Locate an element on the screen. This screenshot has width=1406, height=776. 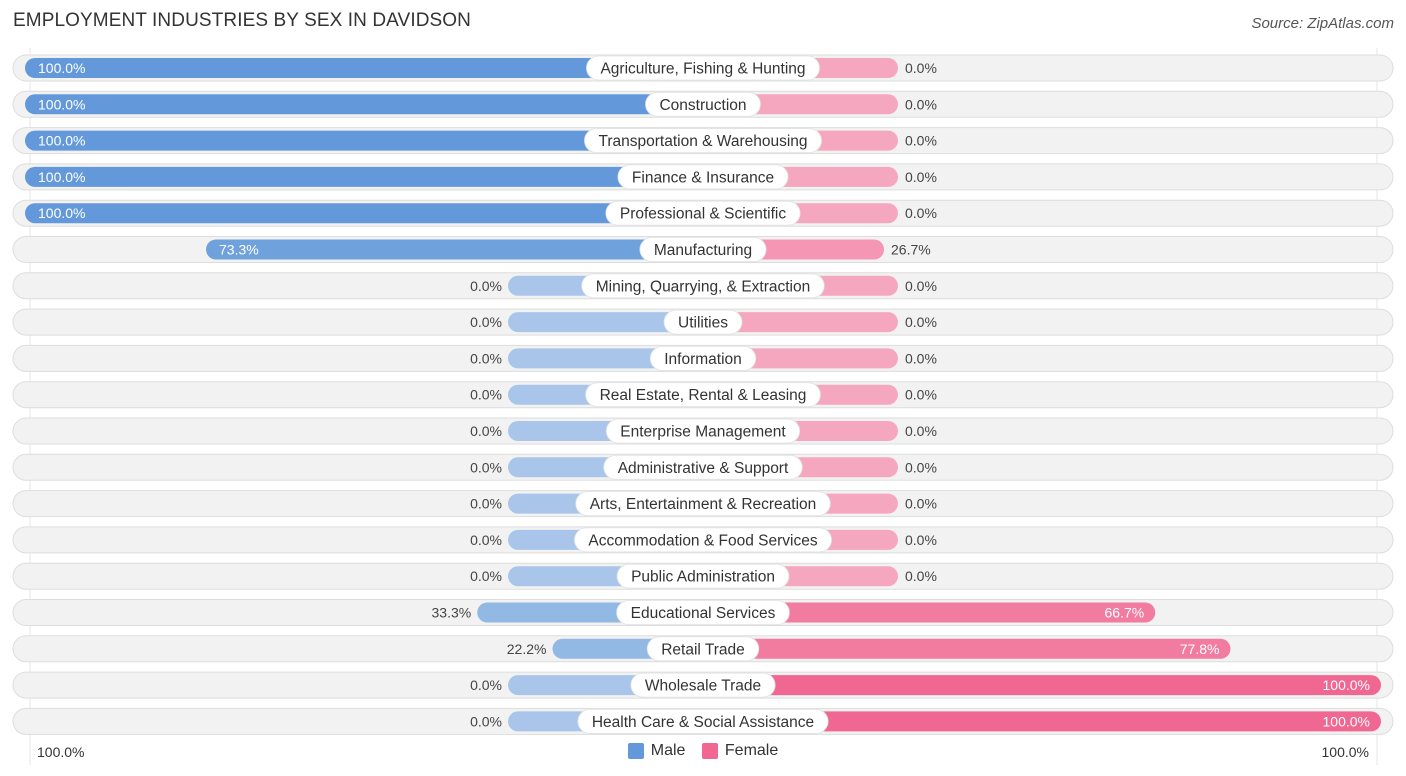
bar-row: 100.0% 0.0% Agriculture, Fishing & Hunting is located at coordinates (703, 68).